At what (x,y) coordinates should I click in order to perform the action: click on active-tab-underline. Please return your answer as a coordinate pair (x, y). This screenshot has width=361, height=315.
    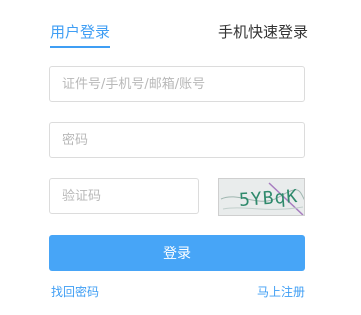
    Looking at the image, I should click on (80, 47).